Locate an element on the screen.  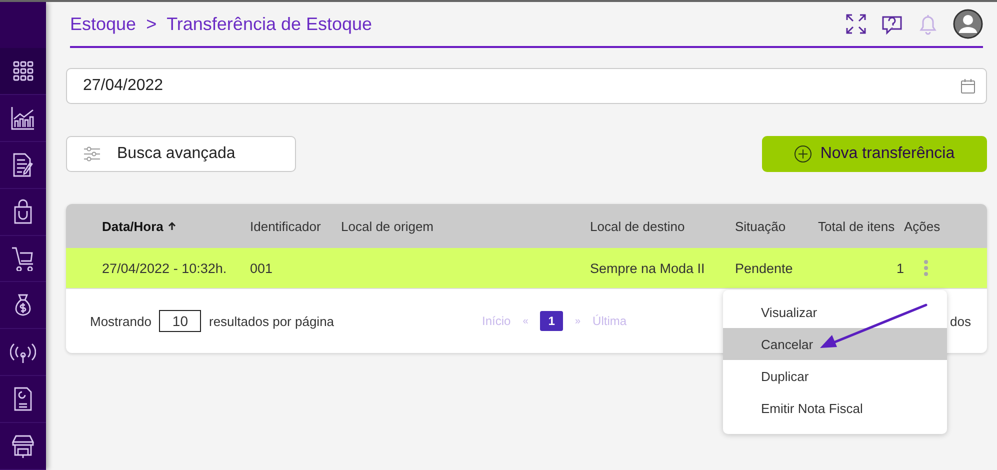
per-page-label: resultados por página is located at coordinates (271, 321).